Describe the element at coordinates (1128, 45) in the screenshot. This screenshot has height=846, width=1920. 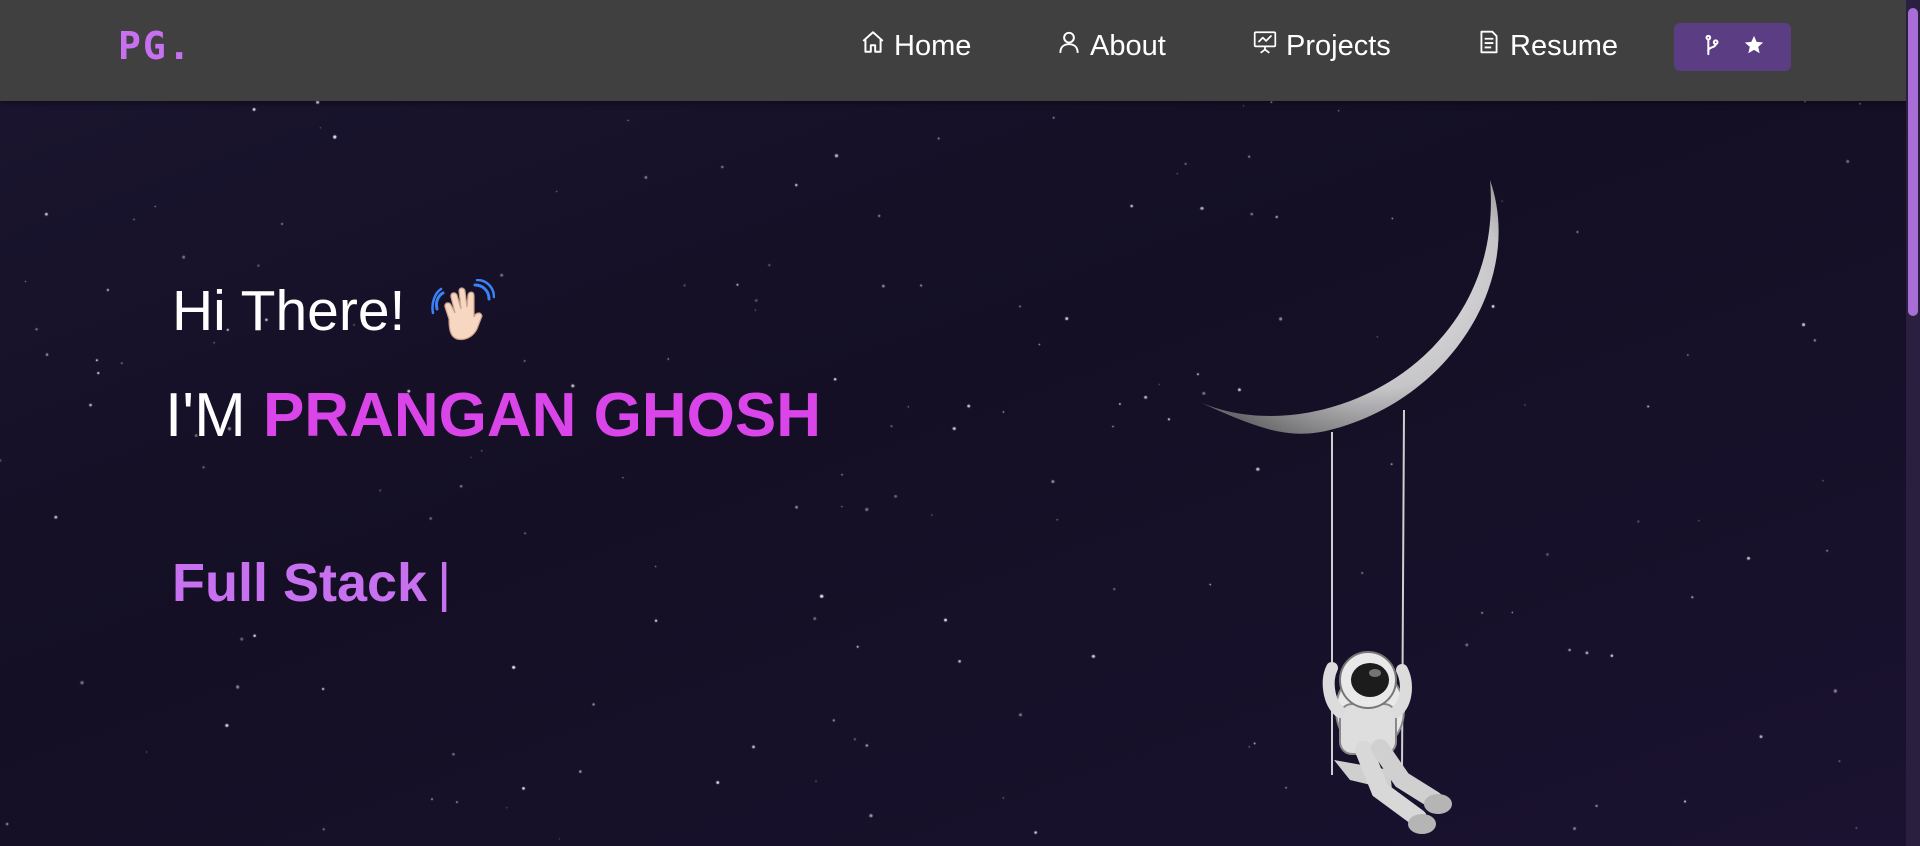
I see `nav-about-label: About` at that location.